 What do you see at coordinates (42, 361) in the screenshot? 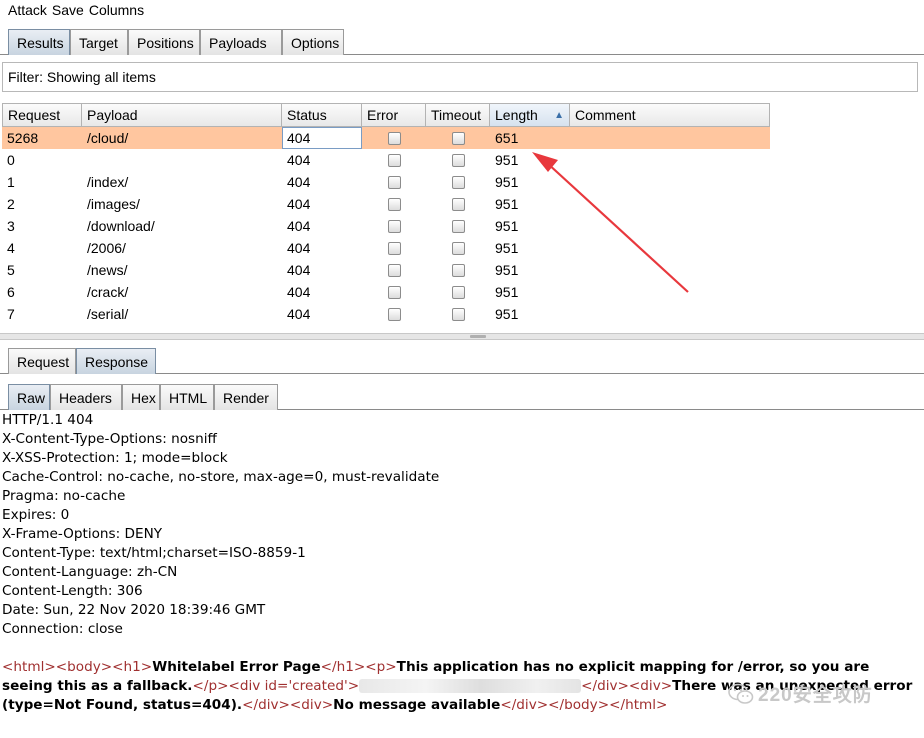
I see `tab-request: Request` at bounding box center [42, 361].